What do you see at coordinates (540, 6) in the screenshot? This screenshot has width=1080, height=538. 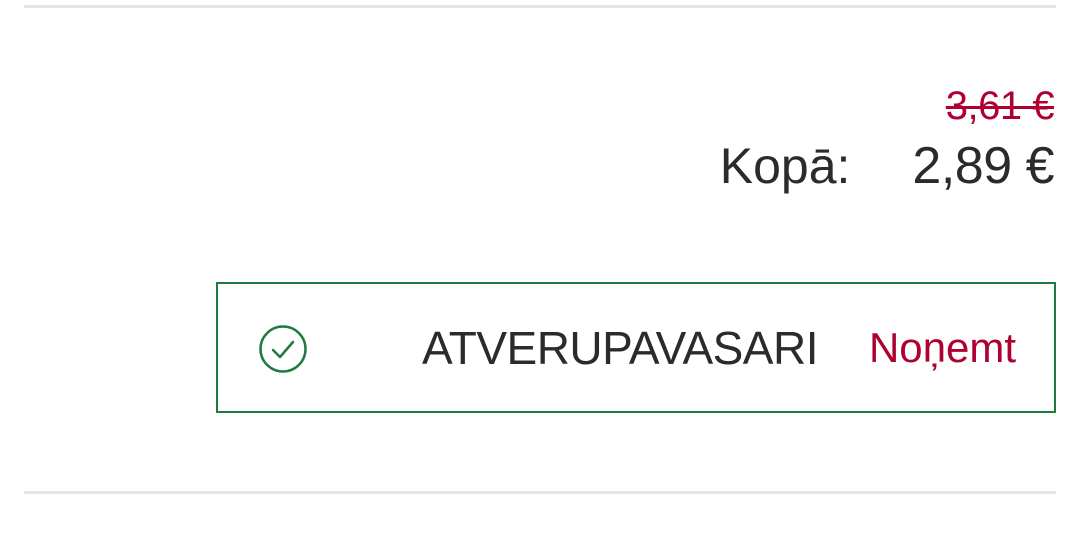 I see `top-divider` at bounding box center [540, 6].